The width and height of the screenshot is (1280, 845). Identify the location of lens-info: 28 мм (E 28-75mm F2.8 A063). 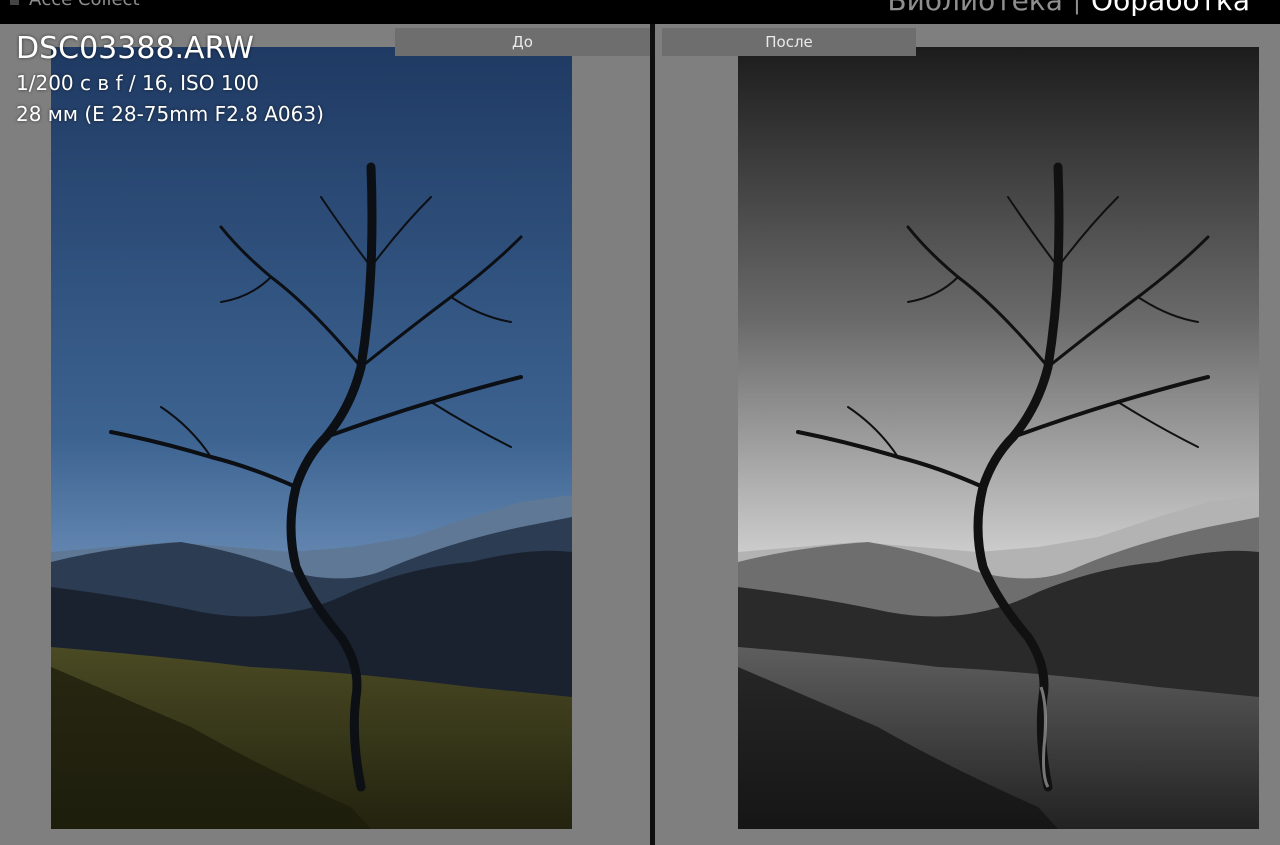
(170, 114).